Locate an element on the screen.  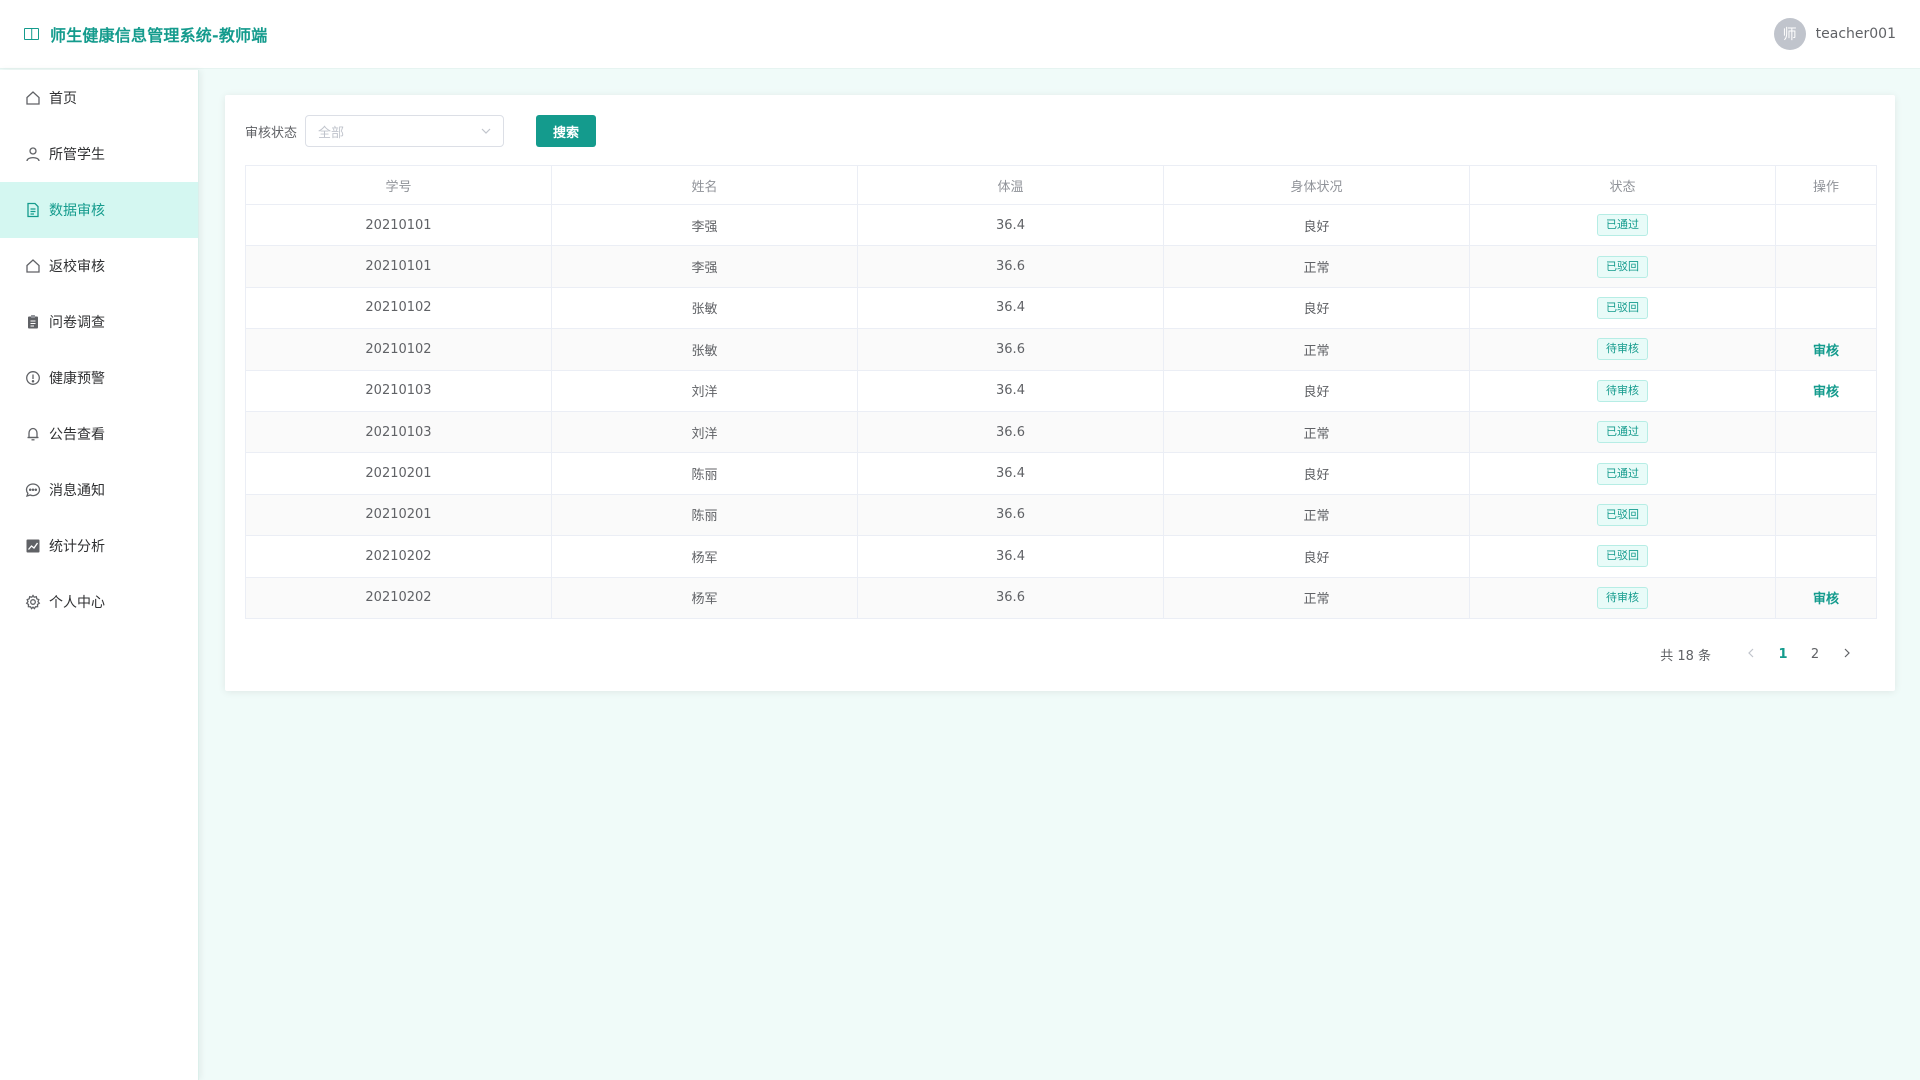
pagination-total: 共 18 条 is located at coordinates (1685, 656).